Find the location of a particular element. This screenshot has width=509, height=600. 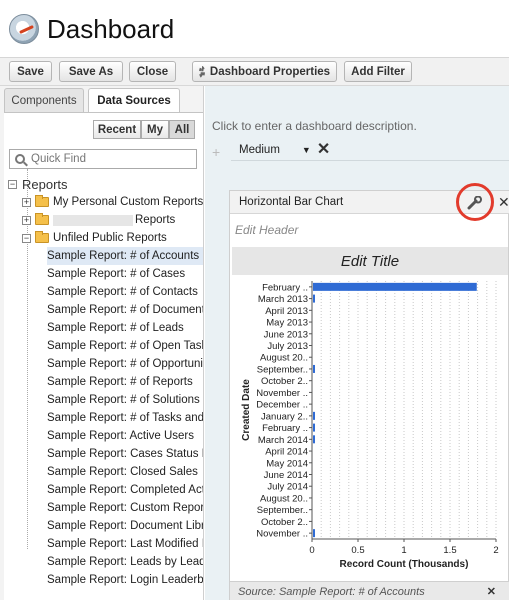

filter-recent-button: Recent is located at coordinates (117, 129).